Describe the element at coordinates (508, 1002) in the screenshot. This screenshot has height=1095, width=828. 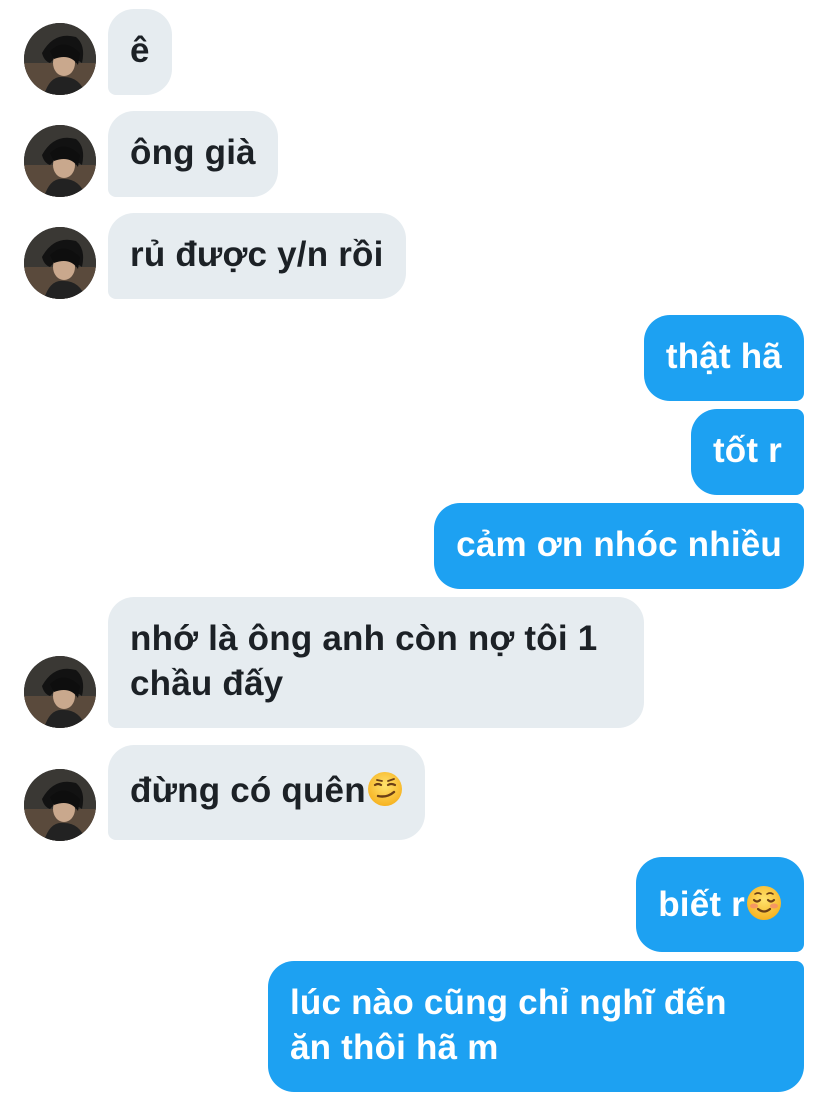
I see `message-text-line: lúc nào cũng chỉ nghĩ đến` at that location.